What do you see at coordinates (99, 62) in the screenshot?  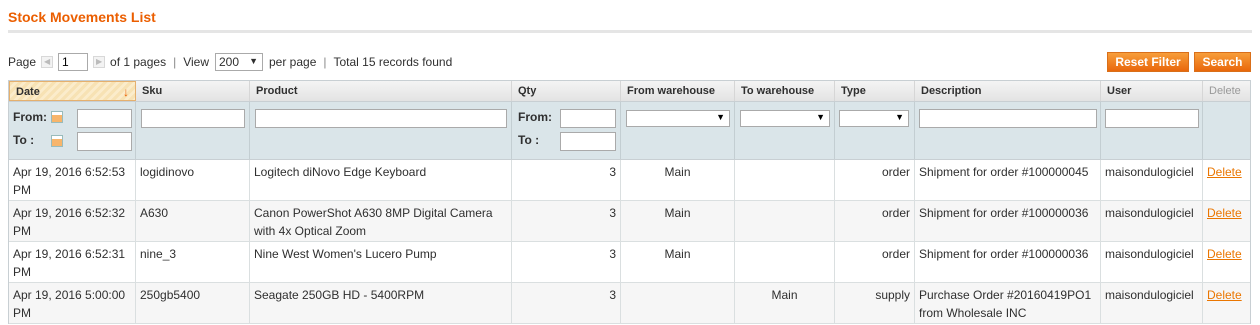 I see `next-page-icon: ▶` at bounding box center [99, 62].